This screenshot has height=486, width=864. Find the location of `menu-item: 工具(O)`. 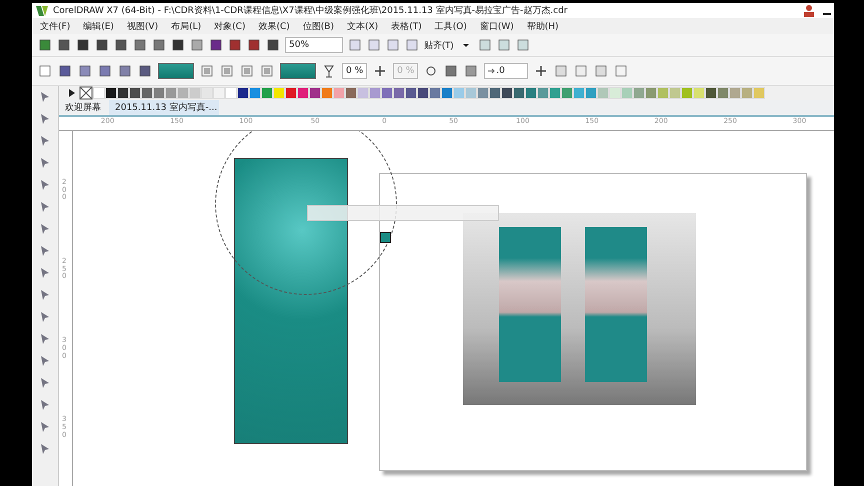

menu-item: 工具(O) is located at coordinates (450, 26).